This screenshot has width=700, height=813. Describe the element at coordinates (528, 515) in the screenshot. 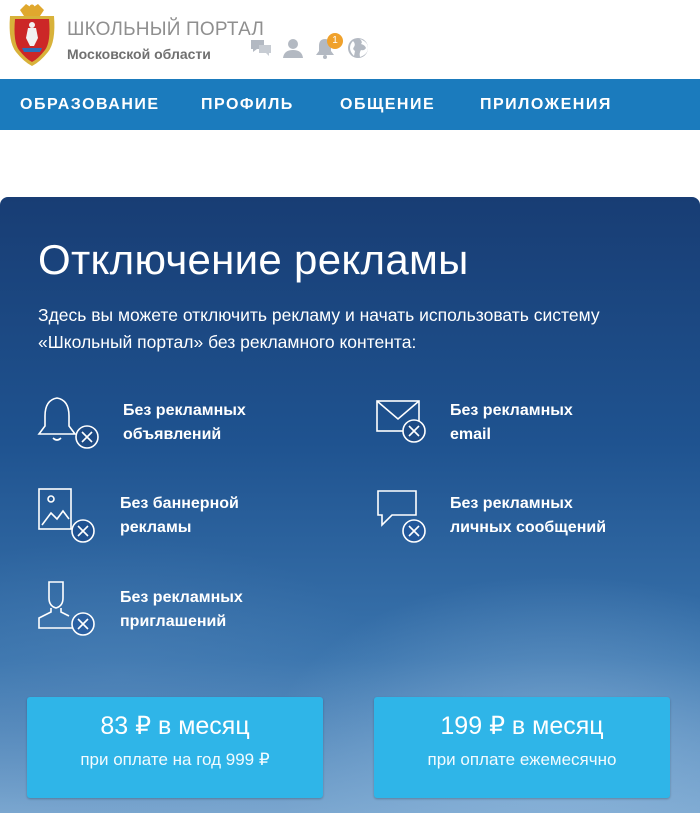

I see `feature-no-private-messages: Без рекламных личных сообщений` at that location.